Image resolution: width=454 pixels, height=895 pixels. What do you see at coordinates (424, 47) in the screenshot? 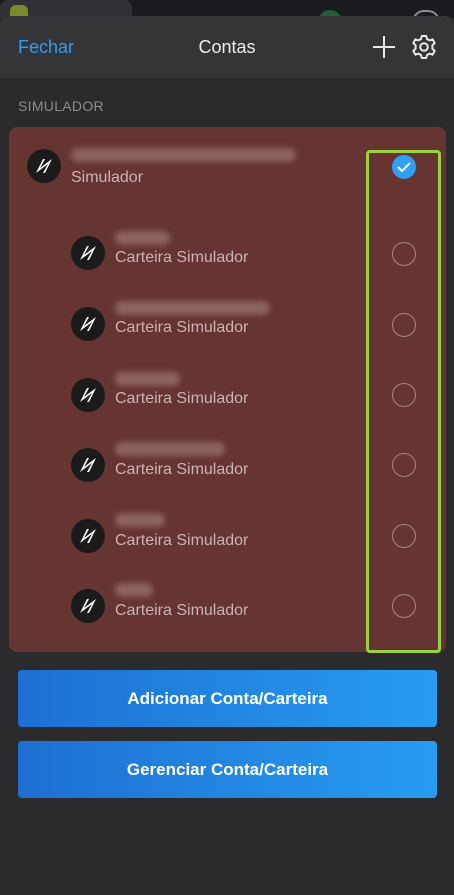
I see `gear-icon` at bounding box center [424, 47].